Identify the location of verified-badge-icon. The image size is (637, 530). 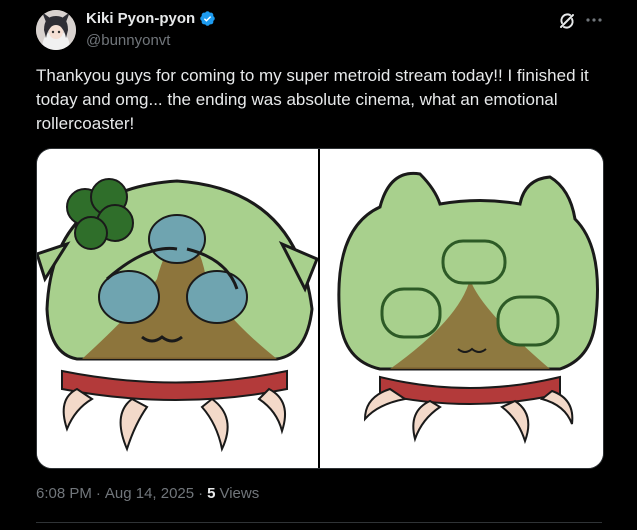
(207, 18).